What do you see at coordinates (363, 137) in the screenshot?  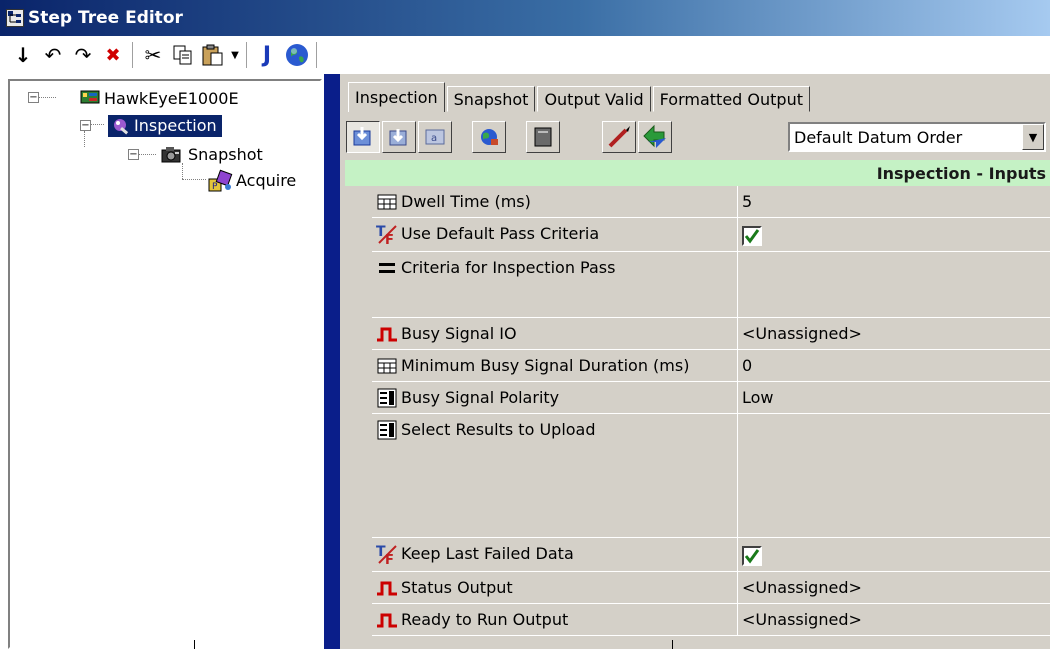 I see `inputs-view-button` at bounding box center [363, 137].